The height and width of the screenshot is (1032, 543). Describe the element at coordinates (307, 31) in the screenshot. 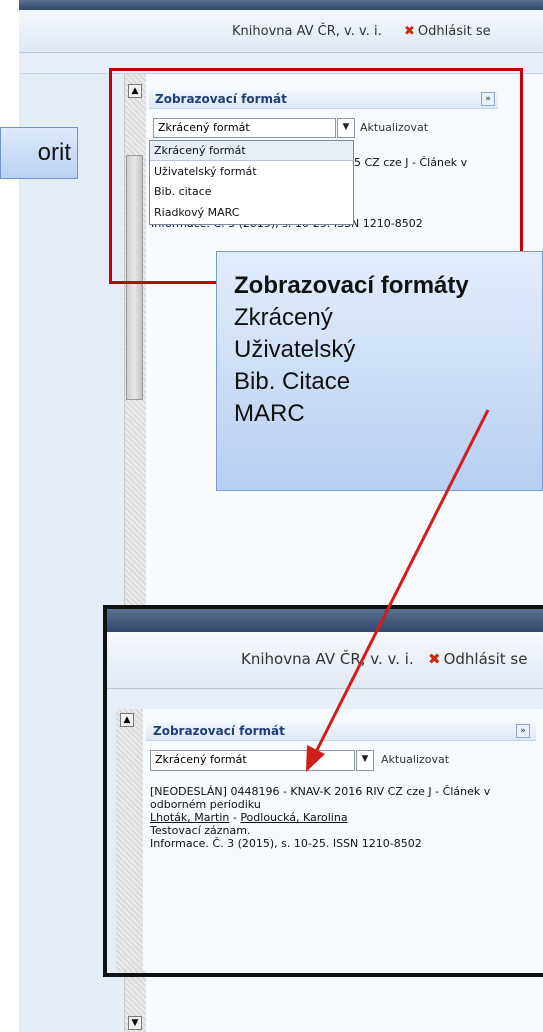

I see `library-name: Knihovna AV ČR, v. v. i.` at that location.